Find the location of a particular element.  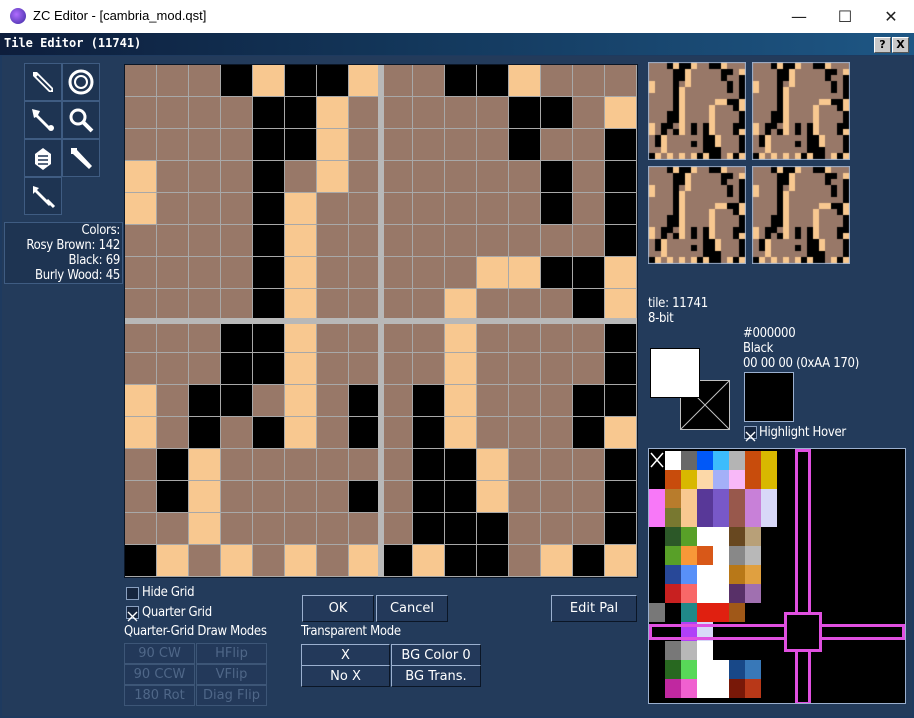

x-mode-button: X is located at coordinates (345, 655).